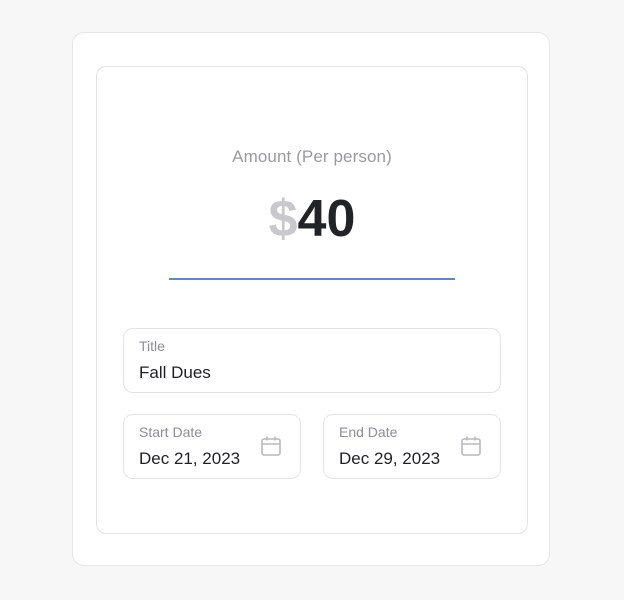  I want to click on end-date-value: Dec 29, 2023, so click(390, 458).